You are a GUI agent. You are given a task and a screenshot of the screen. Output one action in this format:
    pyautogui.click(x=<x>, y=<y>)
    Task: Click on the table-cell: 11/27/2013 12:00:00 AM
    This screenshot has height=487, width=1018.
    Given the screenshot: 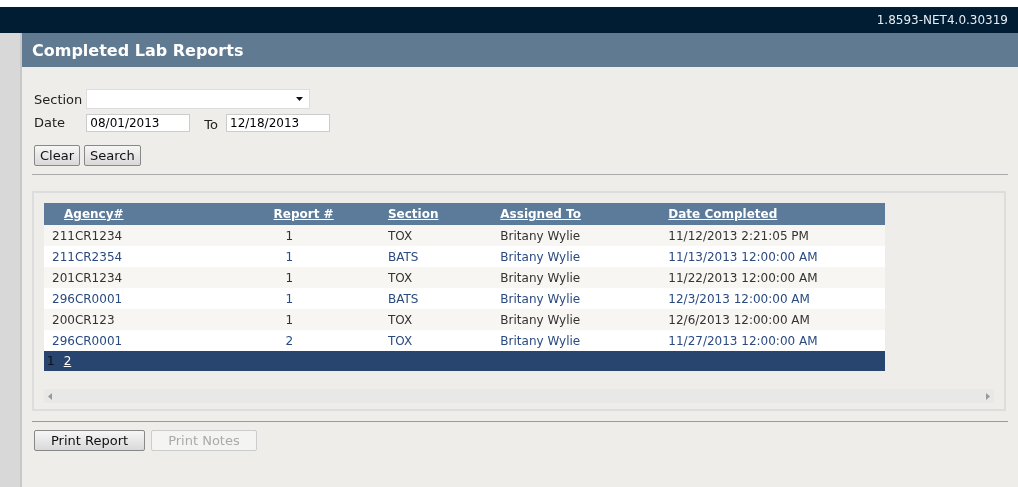 What is the action you would take?
    pyautogui.click(x=743, y=340)
    